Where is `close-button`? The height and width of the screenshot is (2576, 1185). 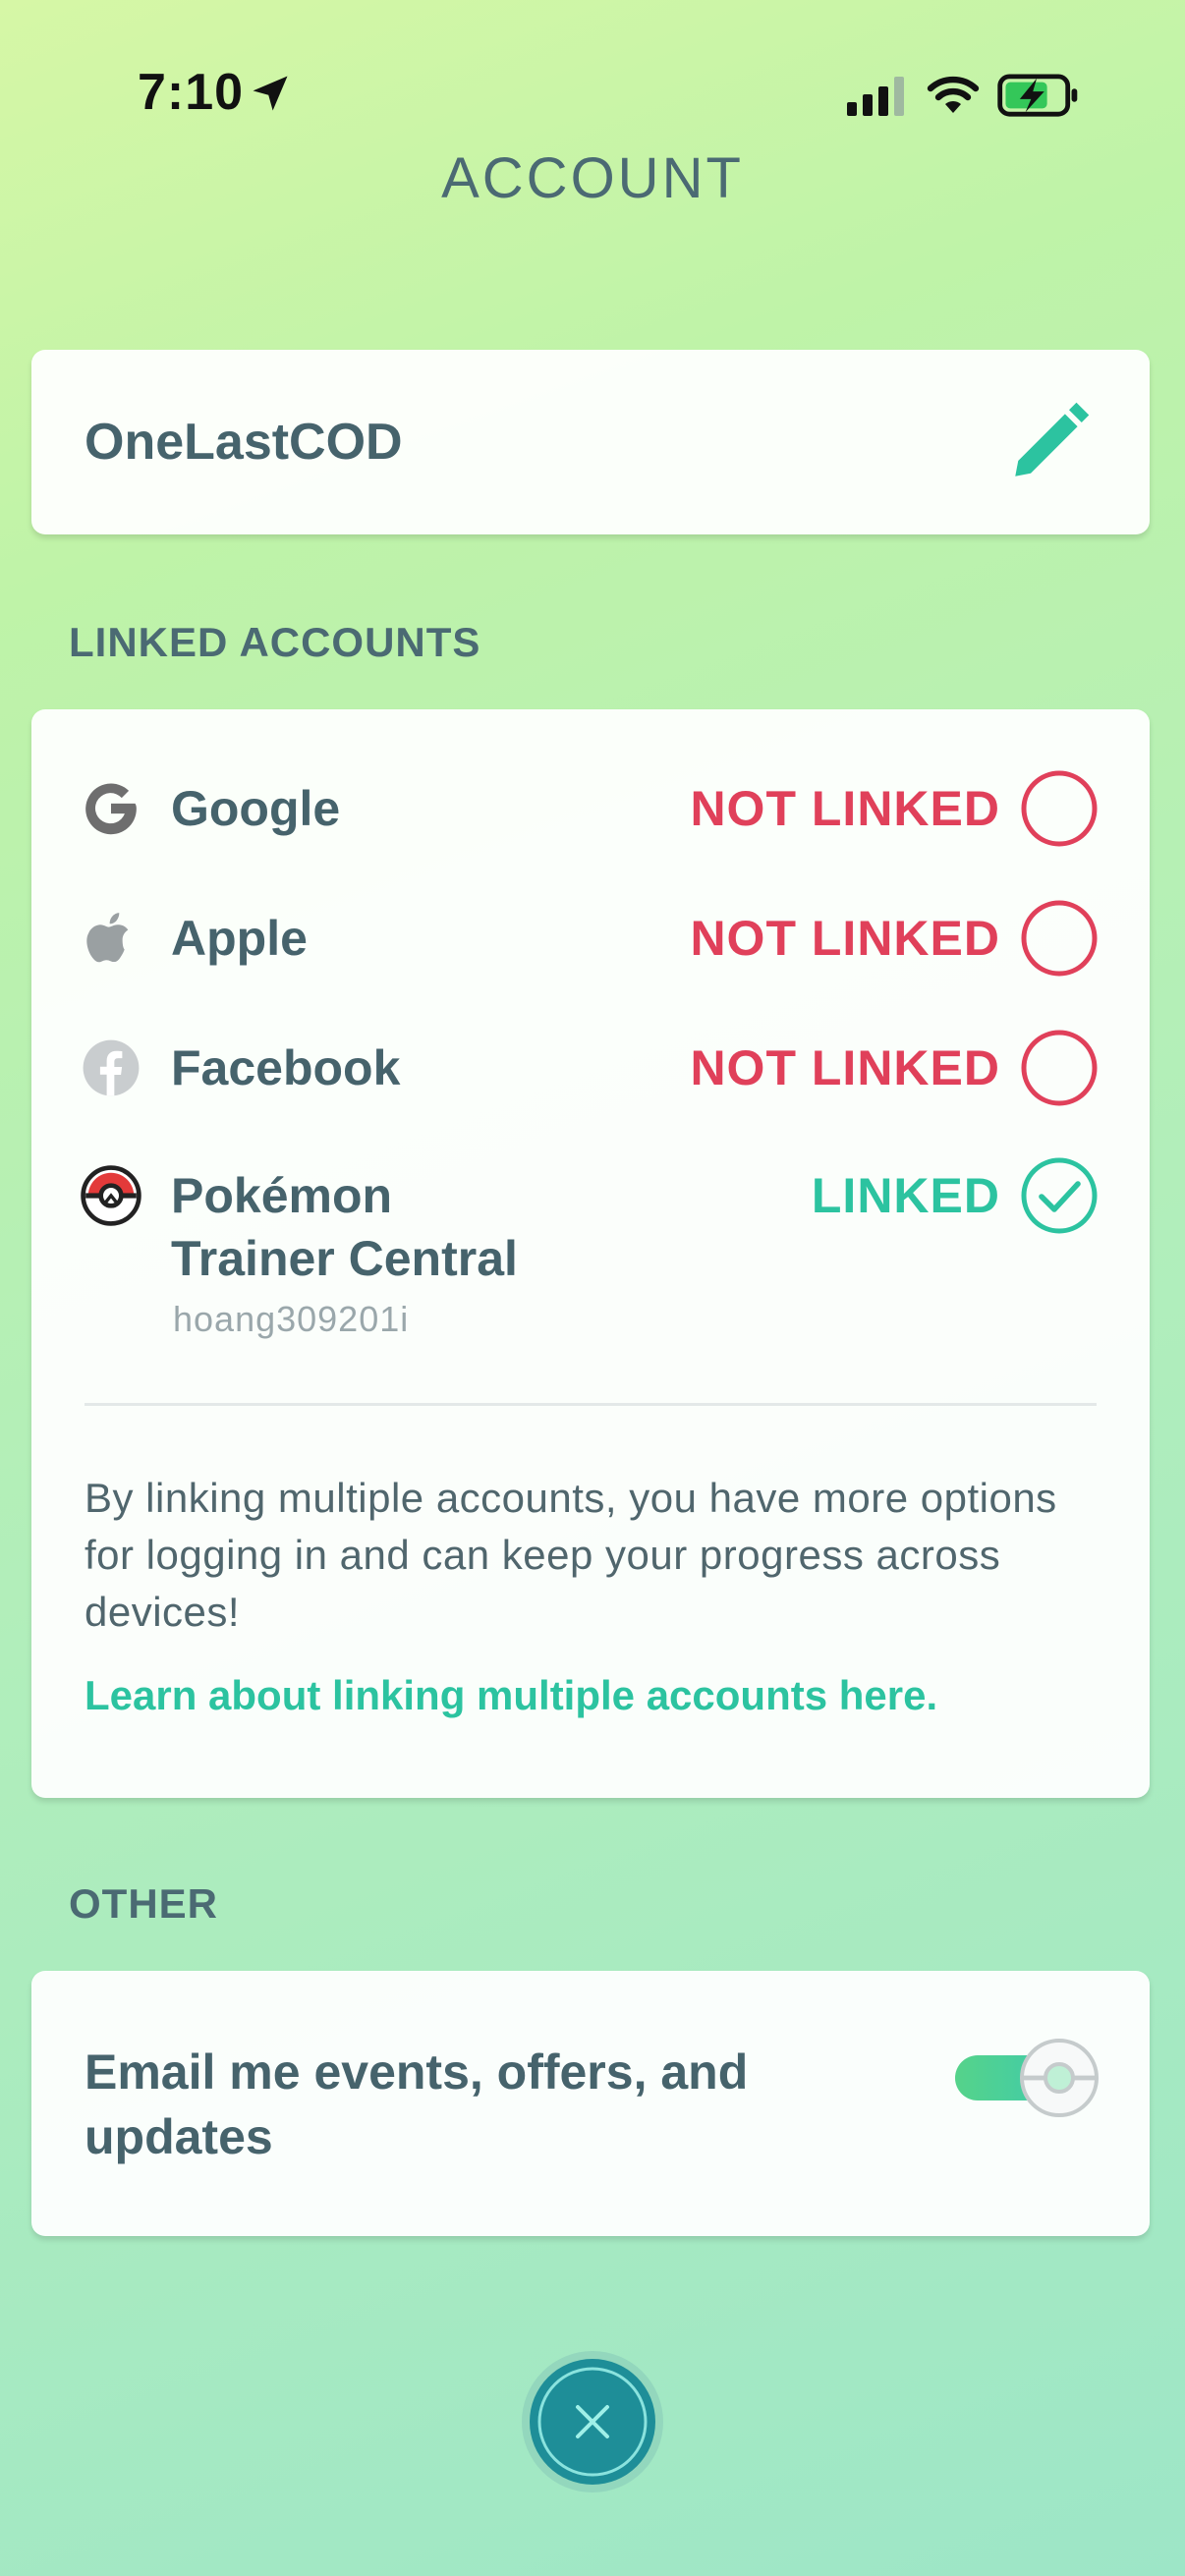 close-button is located at coordinates (592, 2421).